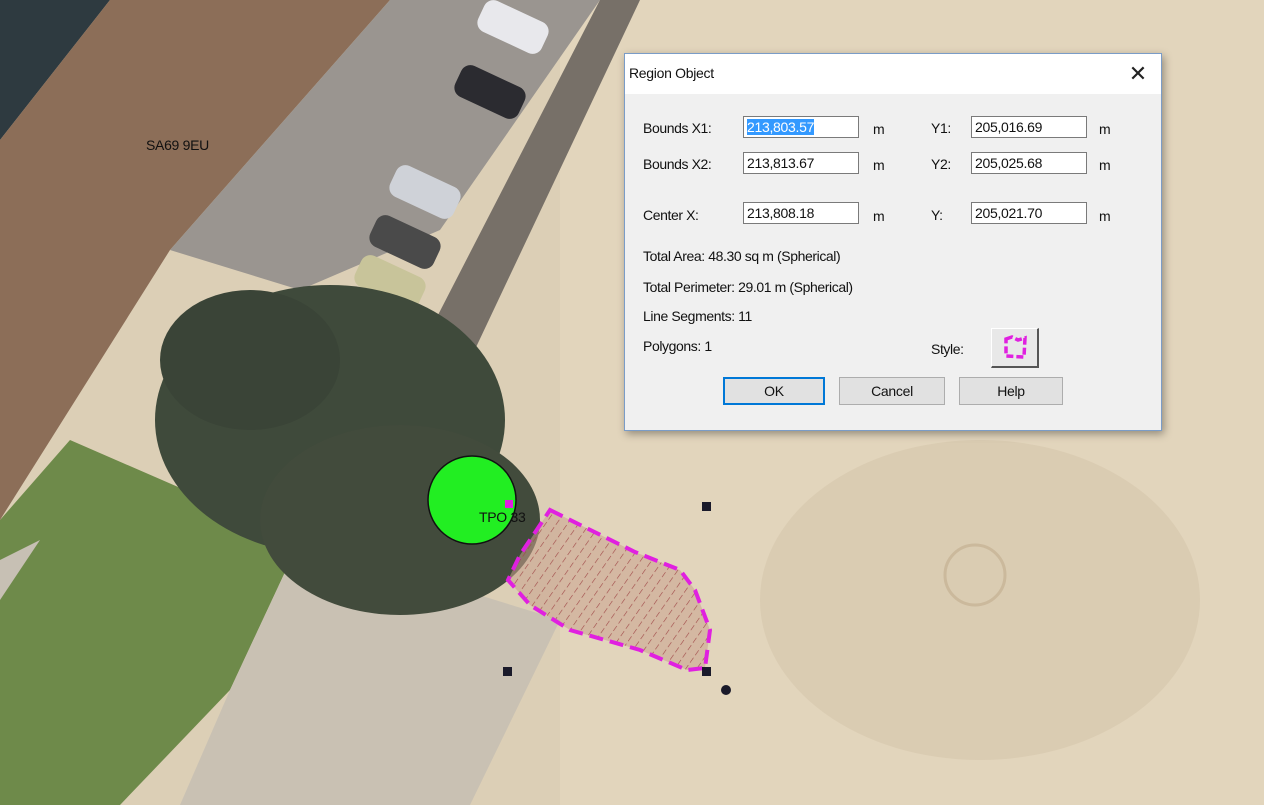 This screenshot has width=1264, height=805. What do you see at coordinates (697, 316) in the screenshot?
I see `line-segments-text: Line Segments: 11` at bounding box center [697, 316].